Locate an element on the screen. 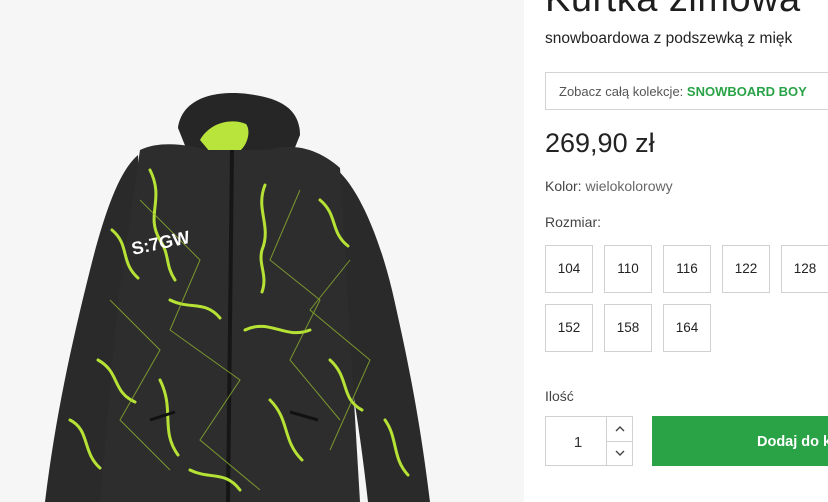 The height and width of the screenshot is (502, 828). size-option-116: 116 is located at coordinates (687, 269).